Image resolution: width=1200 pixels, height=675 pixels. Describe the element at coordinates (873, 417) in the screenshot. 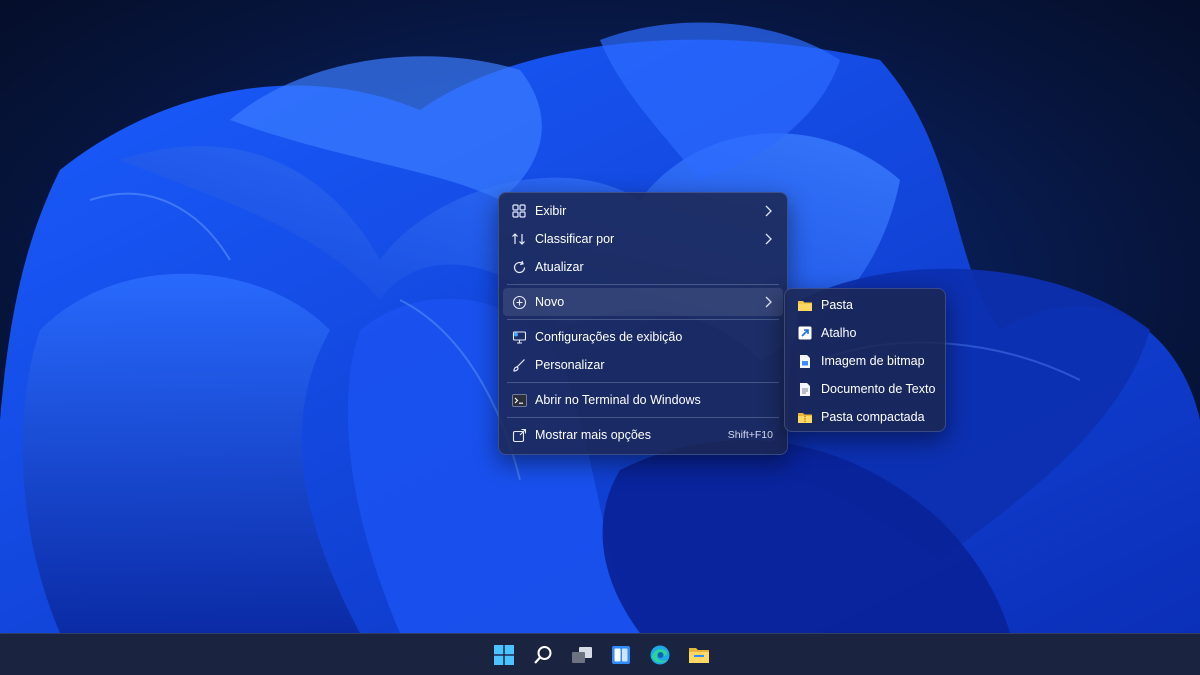

I see `submenu-item-label: Pasta compactada` at that location.